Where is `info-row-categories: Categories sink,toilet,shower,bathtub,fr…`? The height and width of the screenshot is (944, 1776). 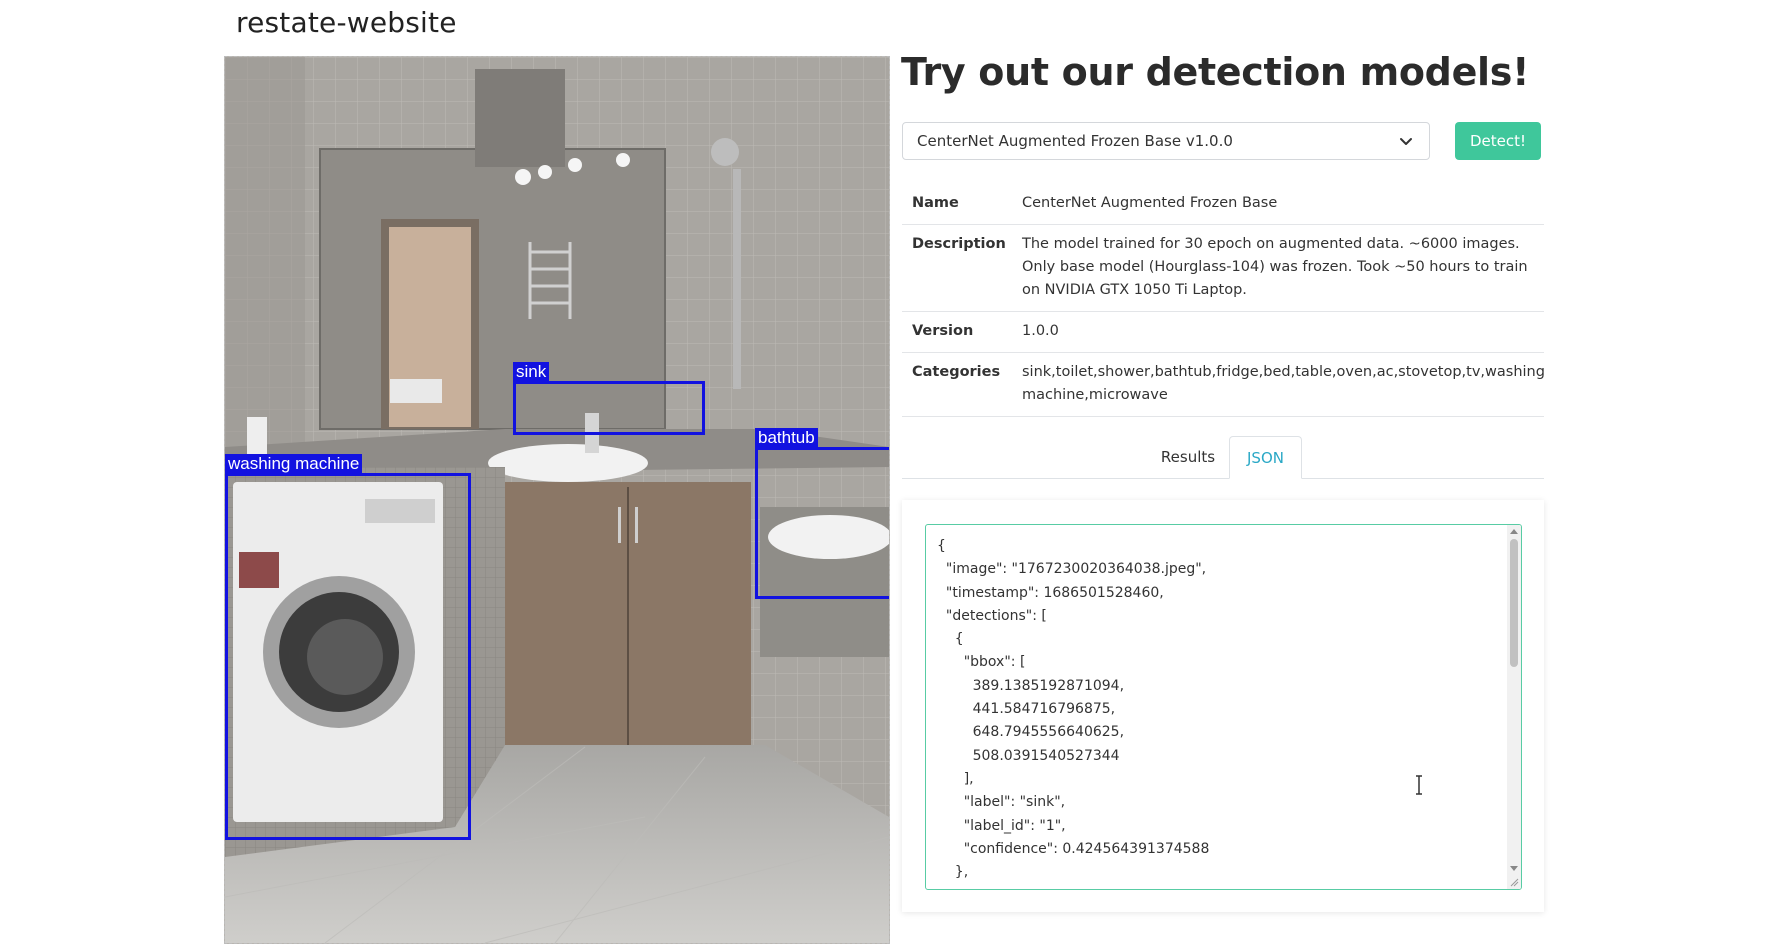 info-row-categories: Categories sink,toilet,shower,bathtub,fr… is located at coordinates (1223, 385).